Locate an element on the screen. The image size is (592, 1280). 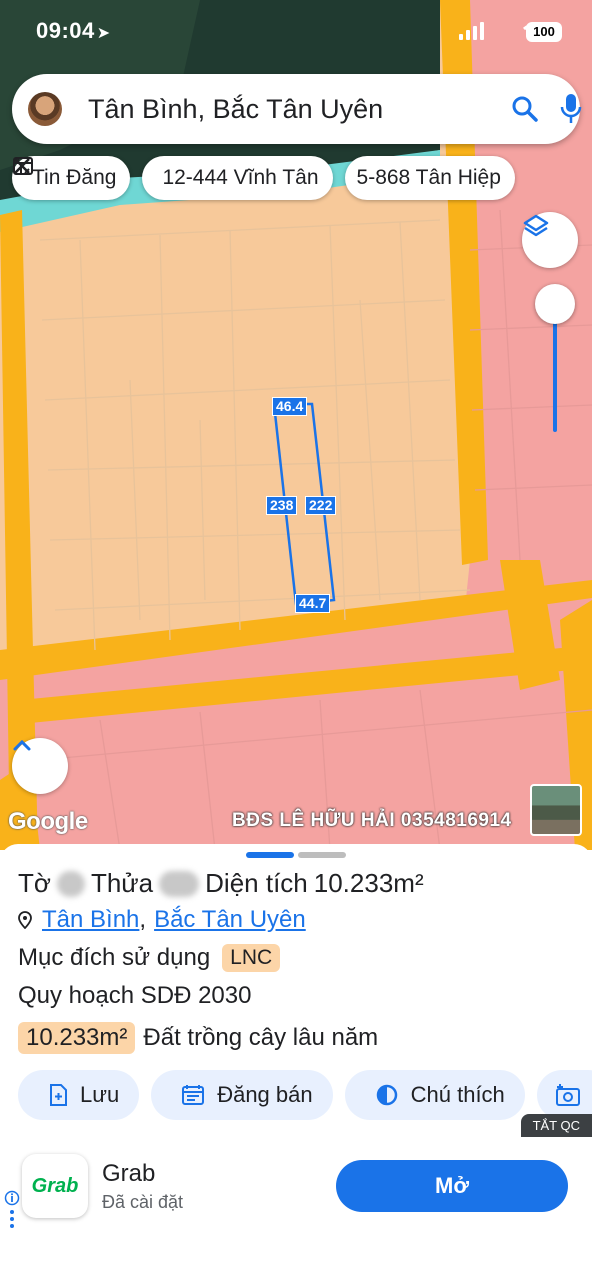
pager-dot is located at coordinates (322, 855).